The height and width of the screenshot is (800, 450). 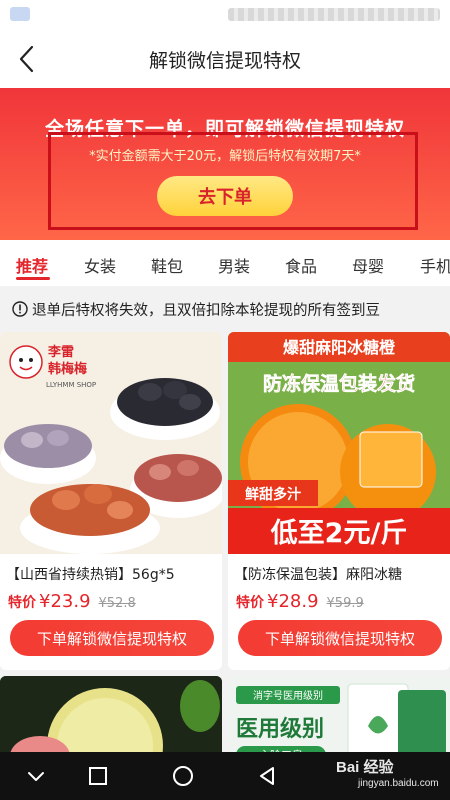 I want to click on price-row: 特价 ¥23.9 ¥52.8, so click(x=72, y=601).